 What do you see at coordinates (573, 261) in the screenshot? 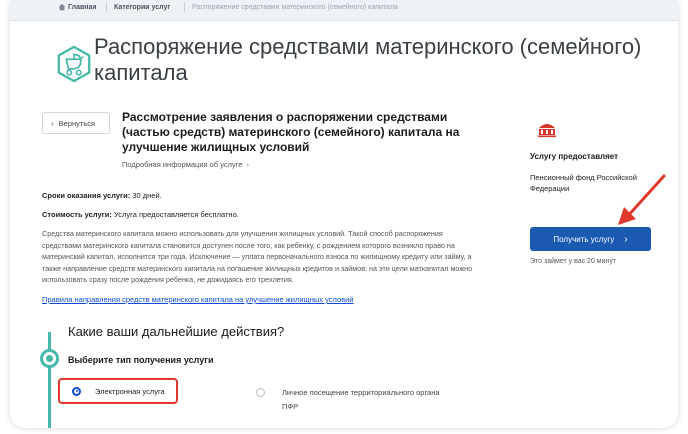
I see `time-note: Это займет у вас 20 минут` at bounding box center [573, 261].